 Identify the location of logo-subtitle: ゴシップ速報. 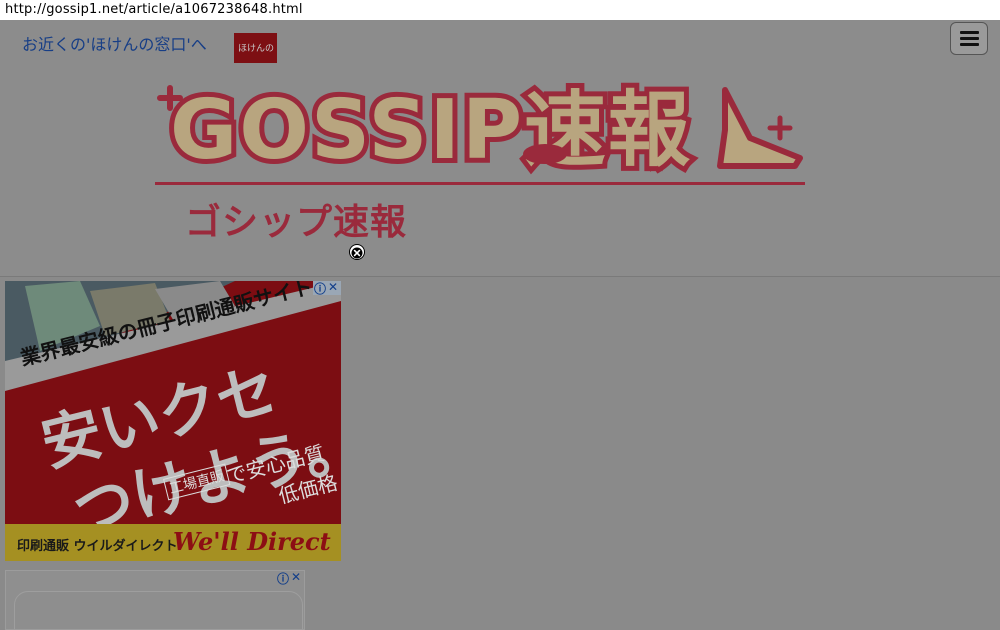
(296, 222).